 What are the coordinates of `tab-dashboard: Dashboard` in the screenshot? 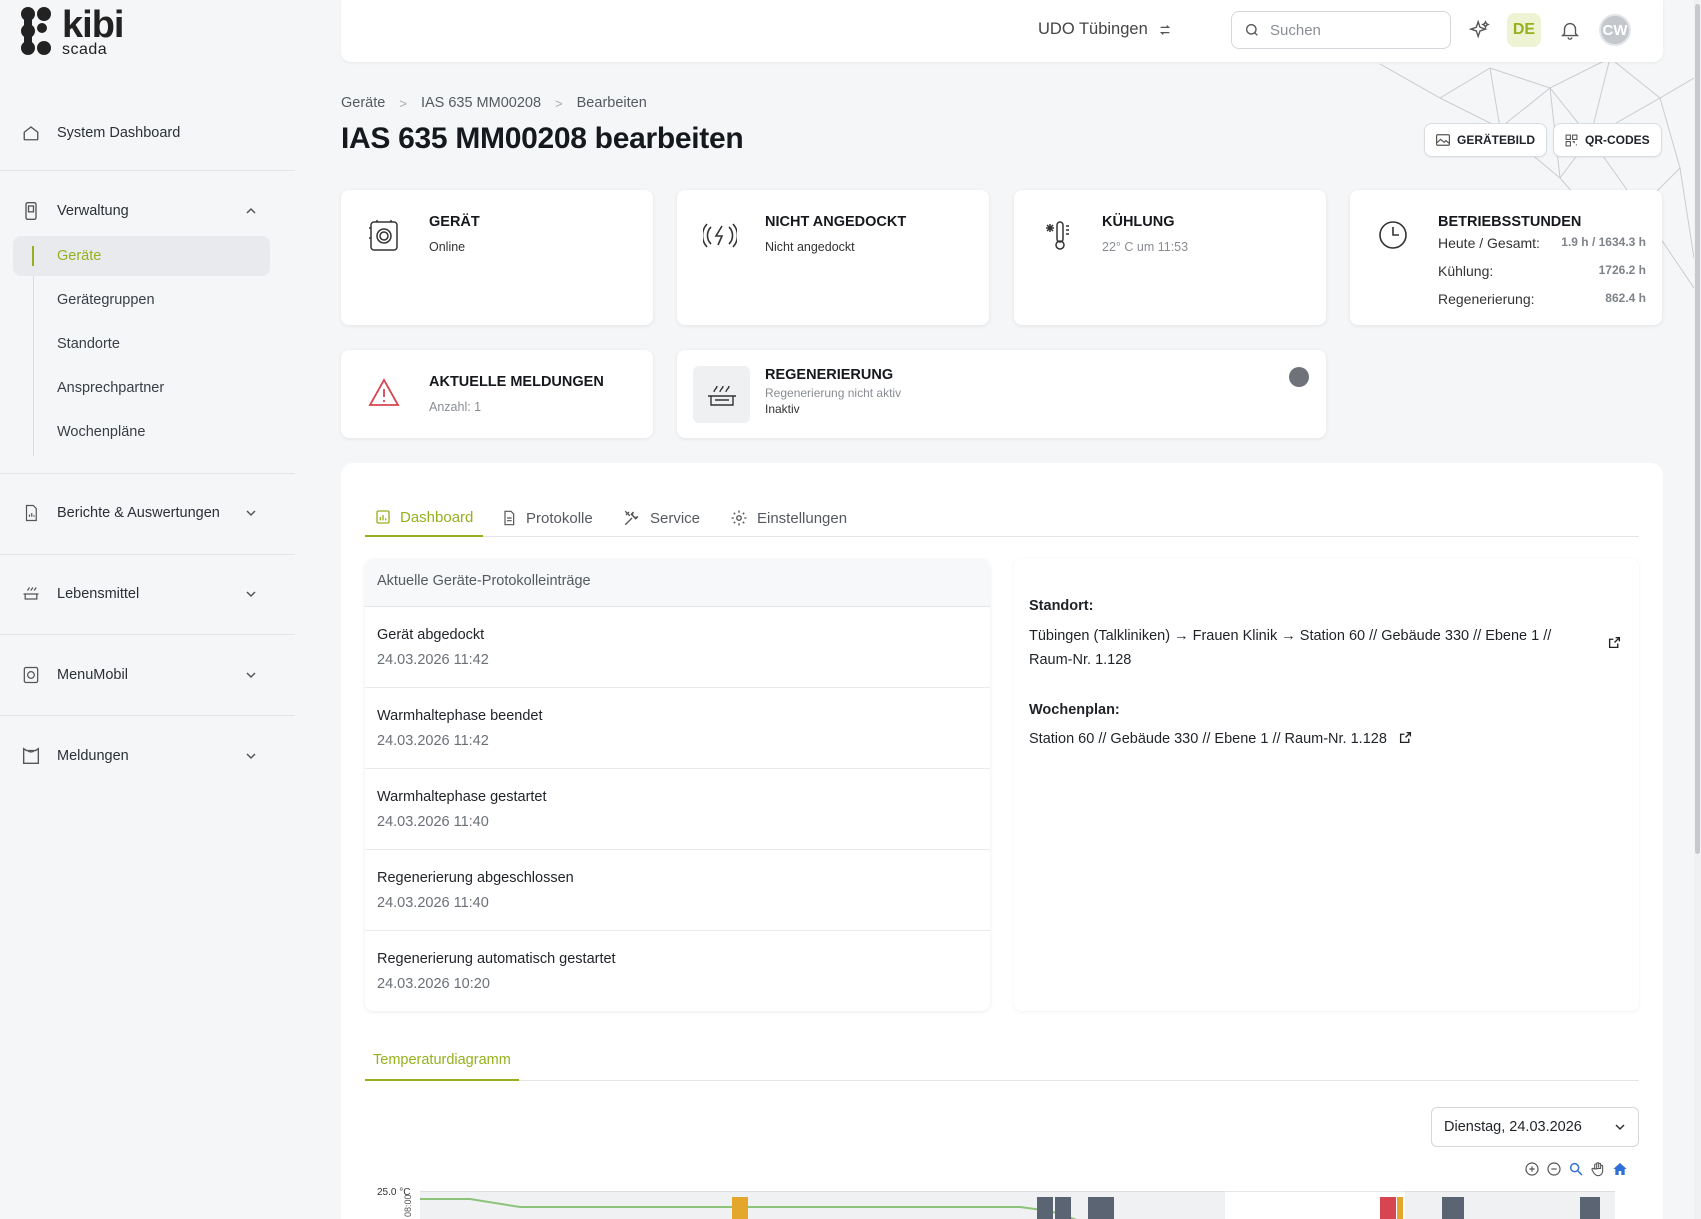 It's located at (424, 518).